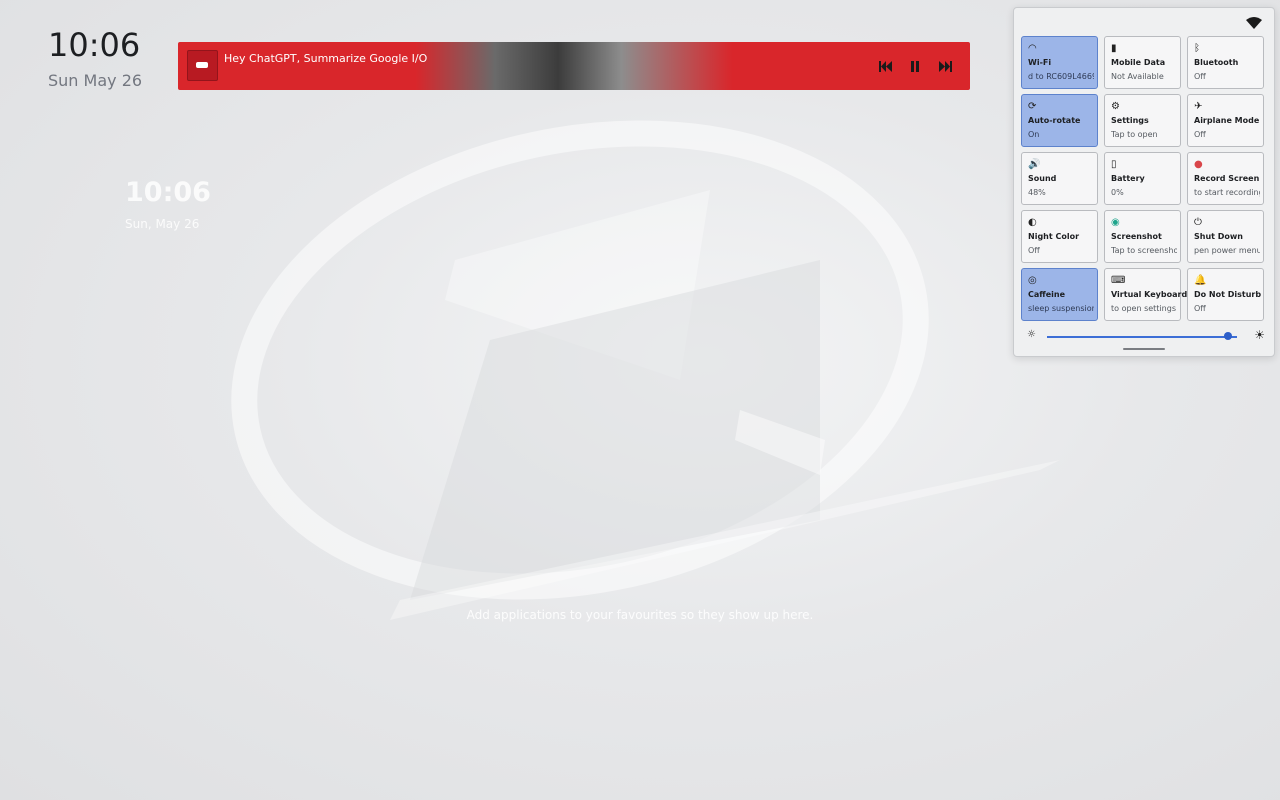 This screenshot has height=800, width=1280. What do you see at coordinates (1130, 120) in the screenshot?
I see `tile-title: Settings` at bounding box center [1130, 120].